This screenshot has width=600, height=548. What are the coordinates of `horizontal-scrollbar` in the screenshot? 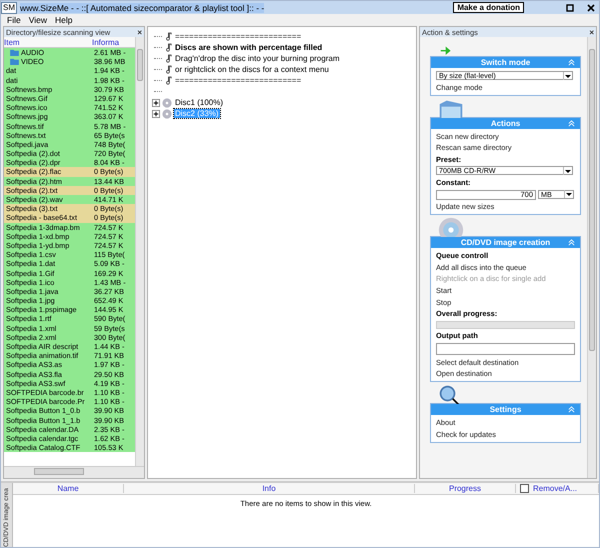 It's located at (74, 472).